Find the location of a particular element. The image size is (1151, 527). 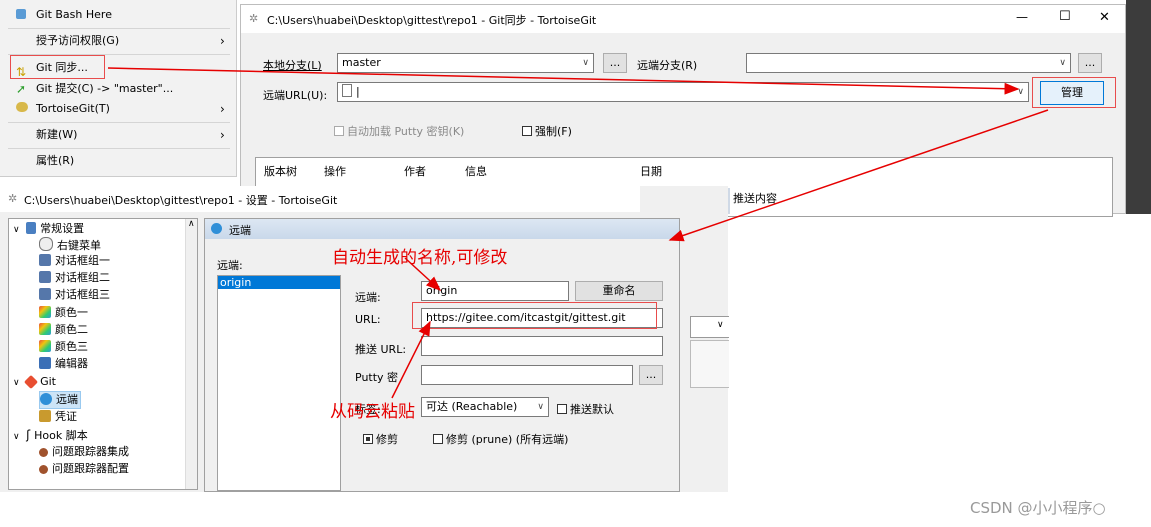

arrow-to-remote-name is located at coordinates (423, 274).